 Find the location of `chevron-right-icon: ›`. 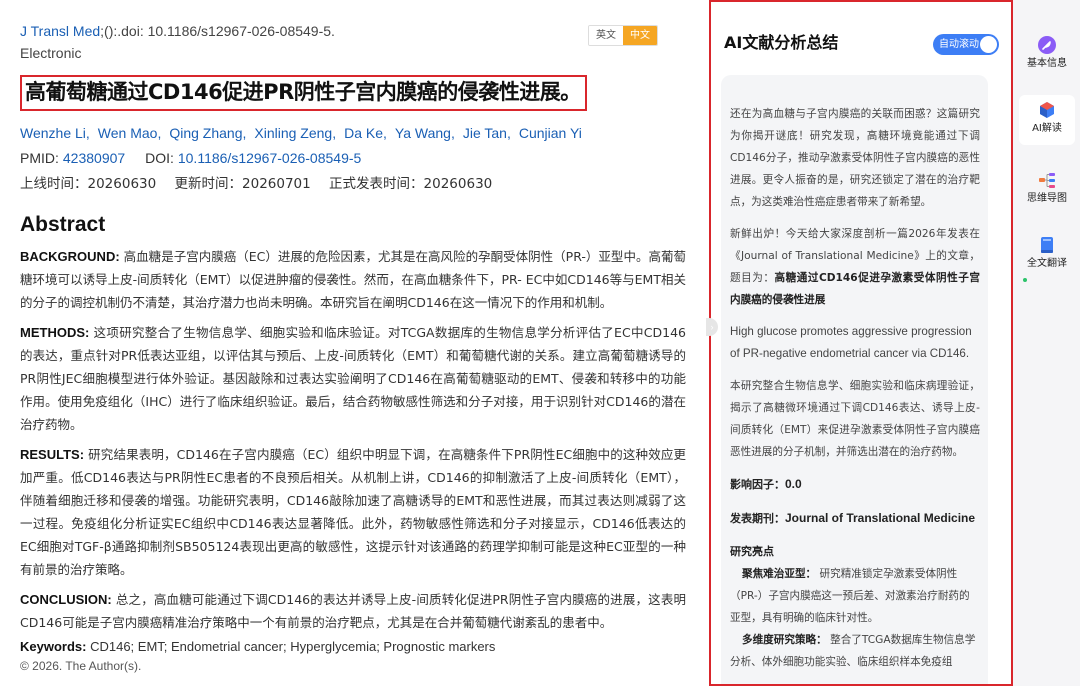

chevron-right-icon: › is located at coordinates (712, 326).